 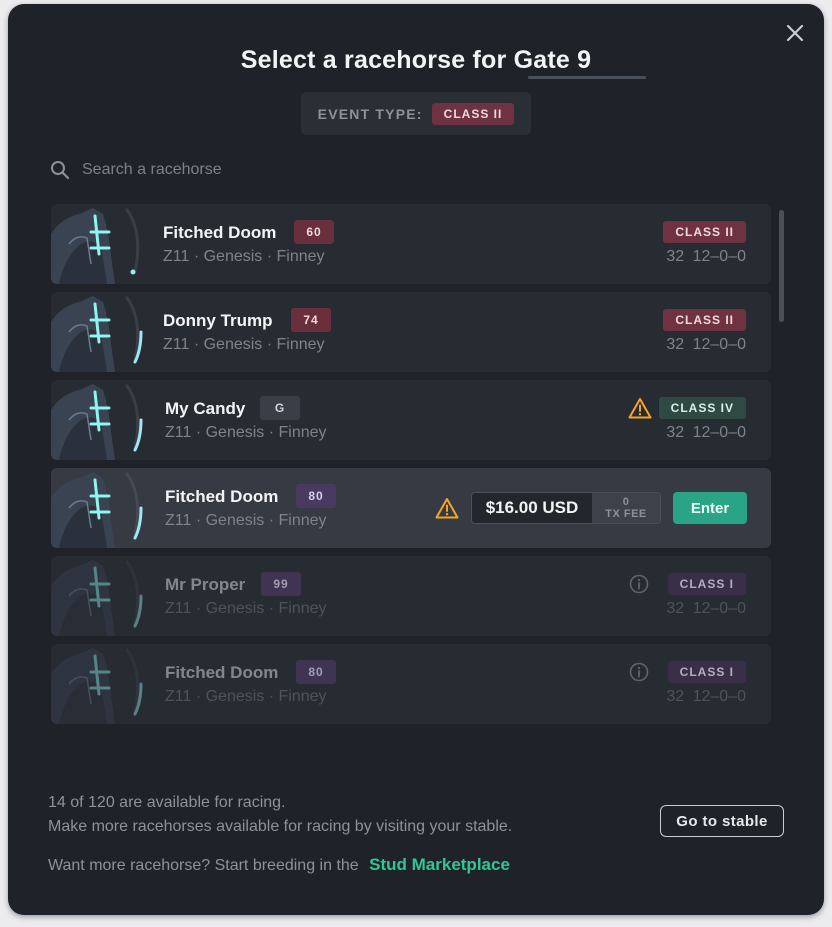 What do you see at coordinates (370, 113) in the screenshot?
I see `event-type-label: EVENT TYPE:` at bounding box center [370, 113].